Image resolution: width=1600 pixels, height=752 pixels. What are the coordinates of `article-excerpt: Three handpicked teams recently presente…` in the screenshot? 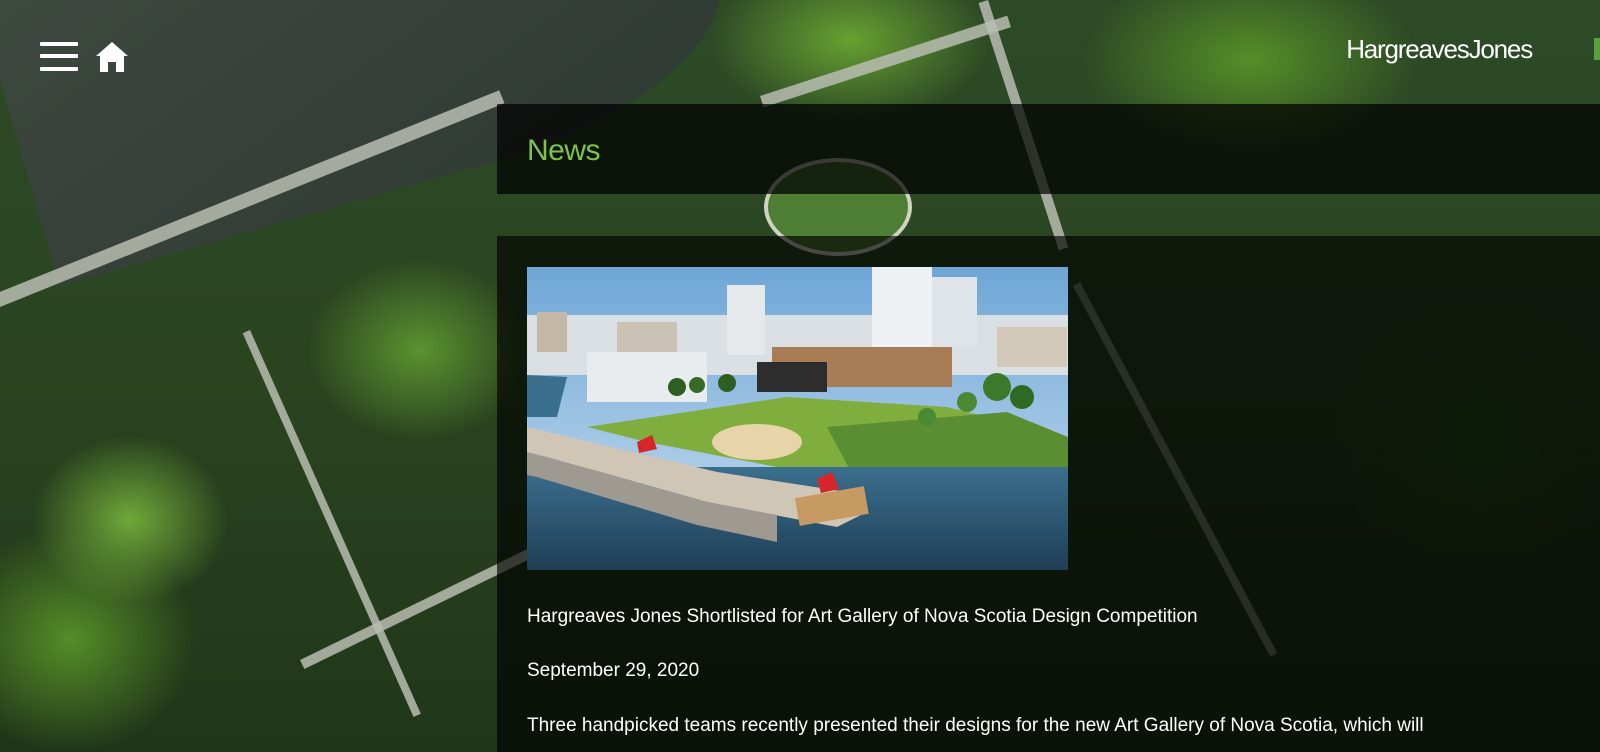 It's located at (975, 725).